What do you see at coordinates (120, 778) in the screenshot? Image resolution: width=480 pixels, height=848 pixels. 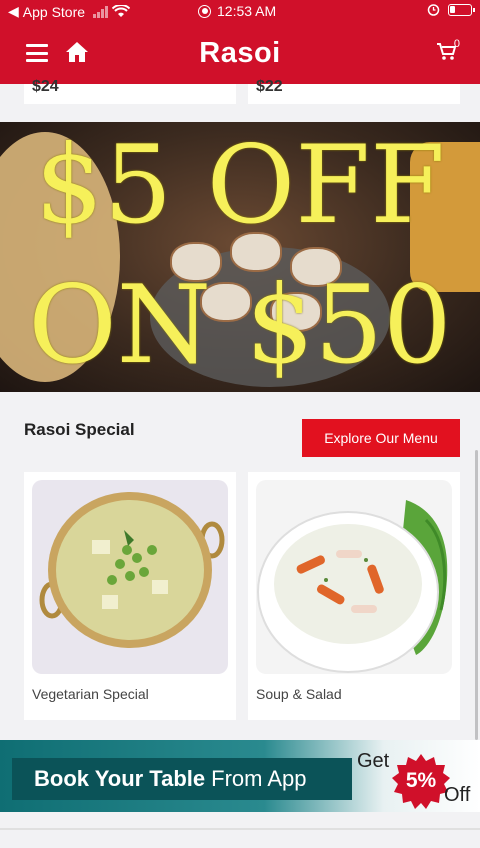 I see `book-table-bold-text: Book Your Table` at bounding box center [120, 778].